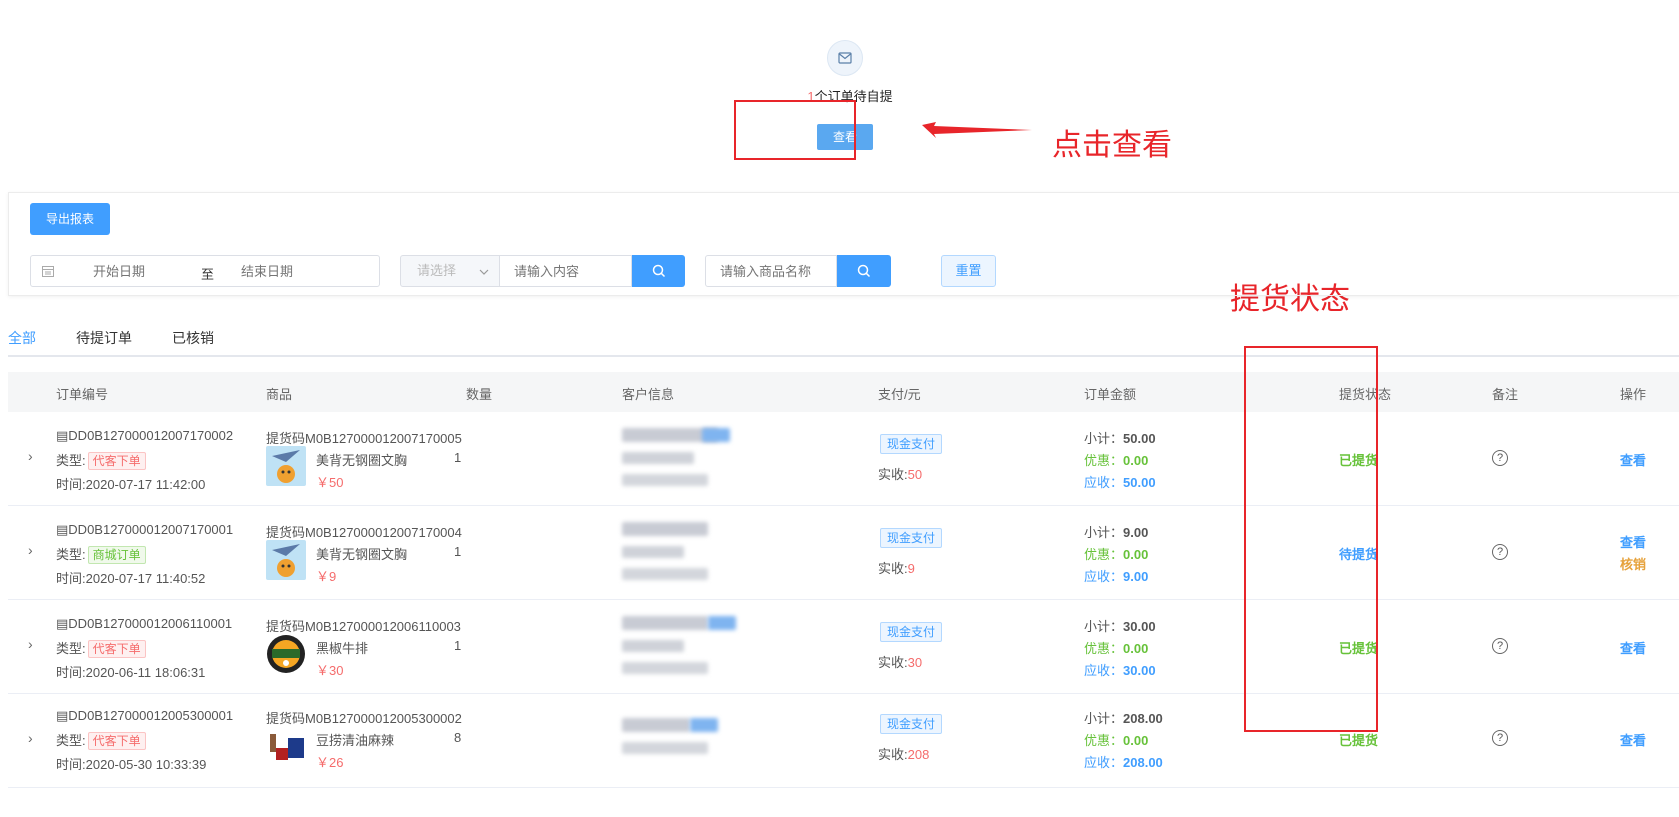 The height and width of the screenshot is (817, 1679). I want to click on order-time: 时间:2020-07-17 11:40:52, so click(130, 577).